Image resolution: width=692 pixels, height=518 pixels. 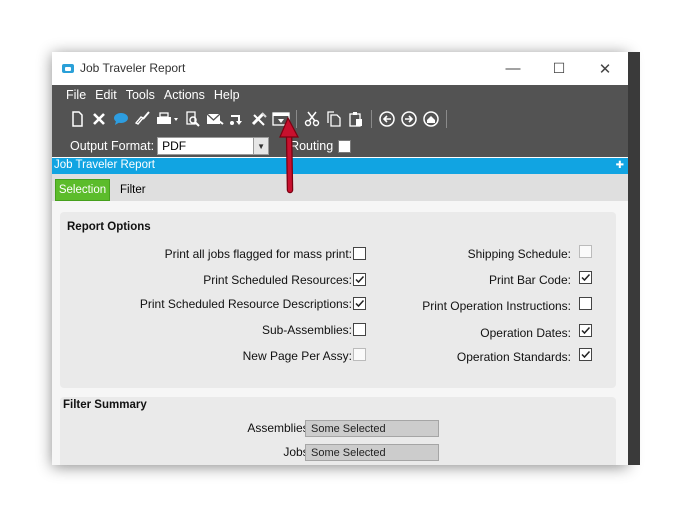 What do you see at coordinates (289, 155) in the screenshot?
I see `annotation-arrow` at bounding box center [289, 155].